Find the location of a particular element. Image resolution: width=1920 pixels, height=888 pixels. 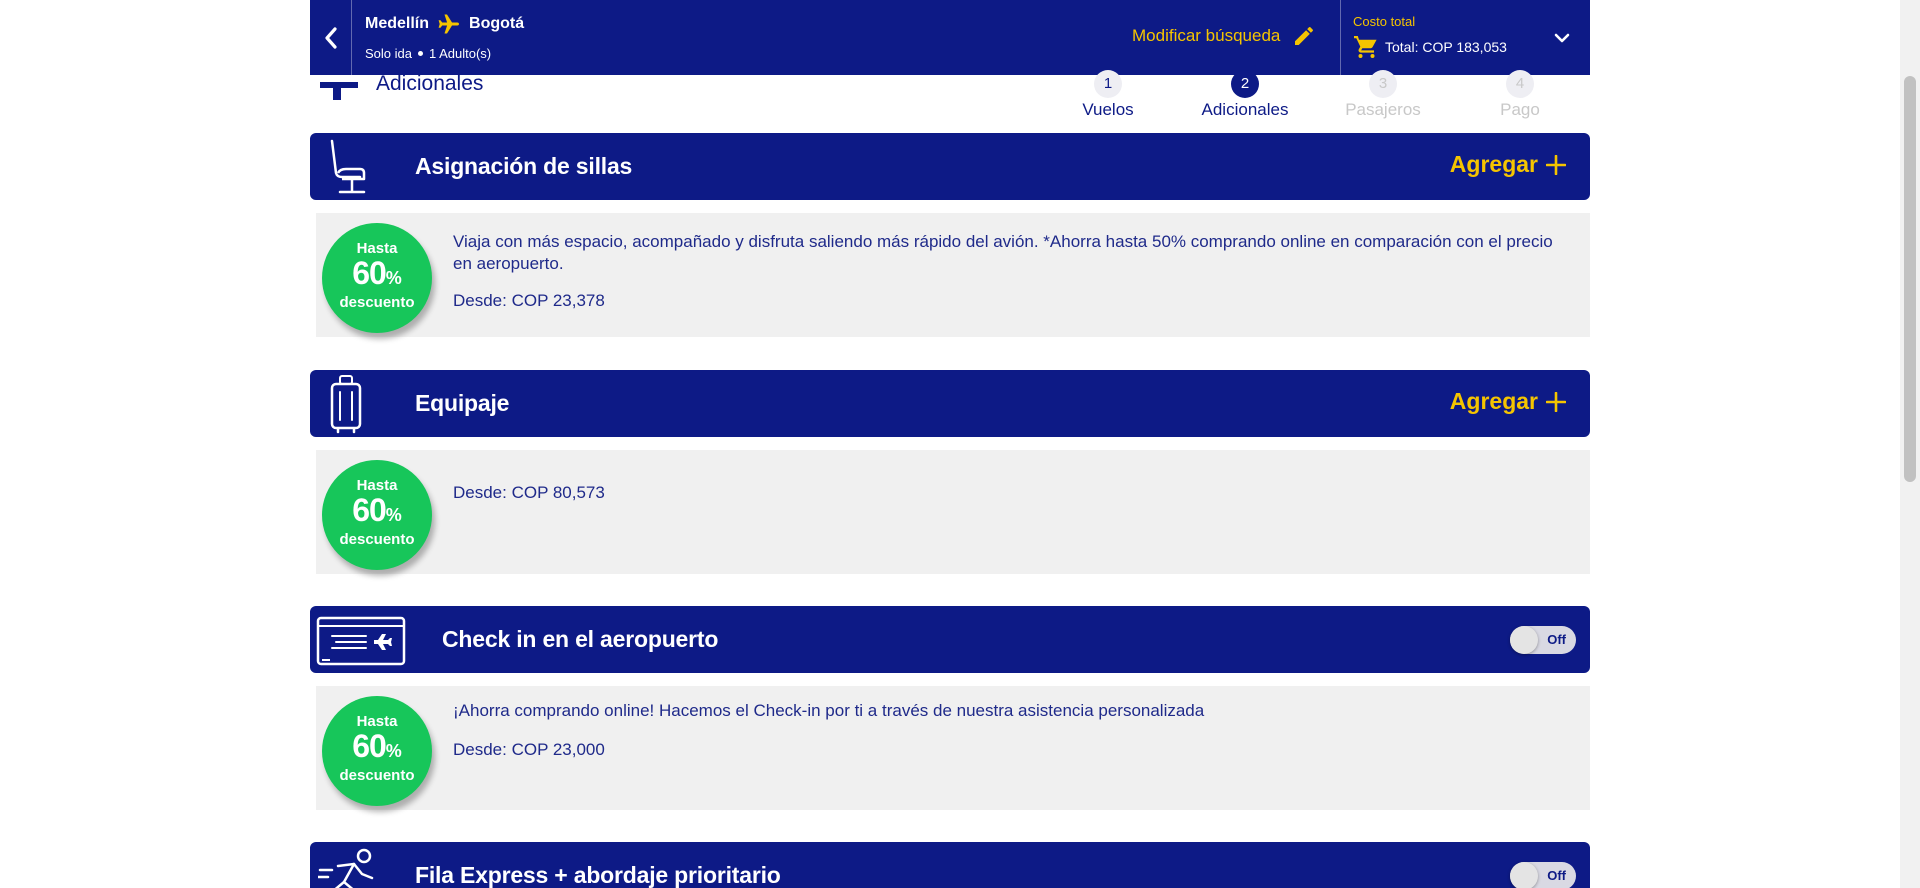

express-line-header: Fila Express + abordaje prioritario Off is located at coordinates (950, 865).